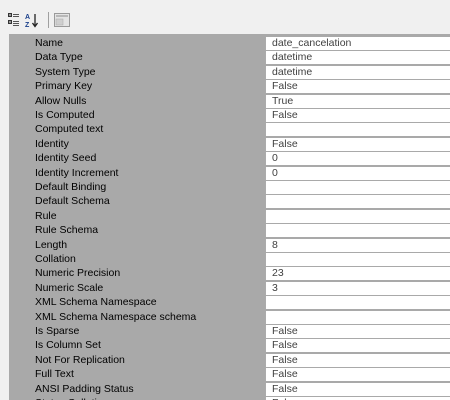 The height and width of the screenshot is (400, 450). I want to click on property-row: XML Schema Namespace schema, so click(229, 317).